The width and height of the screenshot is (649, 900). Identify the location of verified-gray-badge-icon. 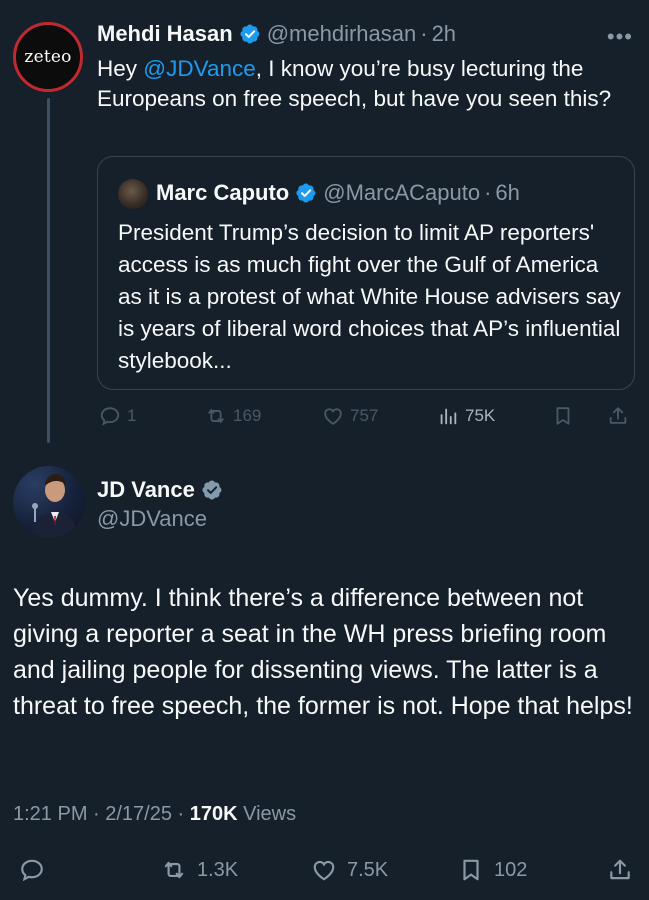
(212, 490).